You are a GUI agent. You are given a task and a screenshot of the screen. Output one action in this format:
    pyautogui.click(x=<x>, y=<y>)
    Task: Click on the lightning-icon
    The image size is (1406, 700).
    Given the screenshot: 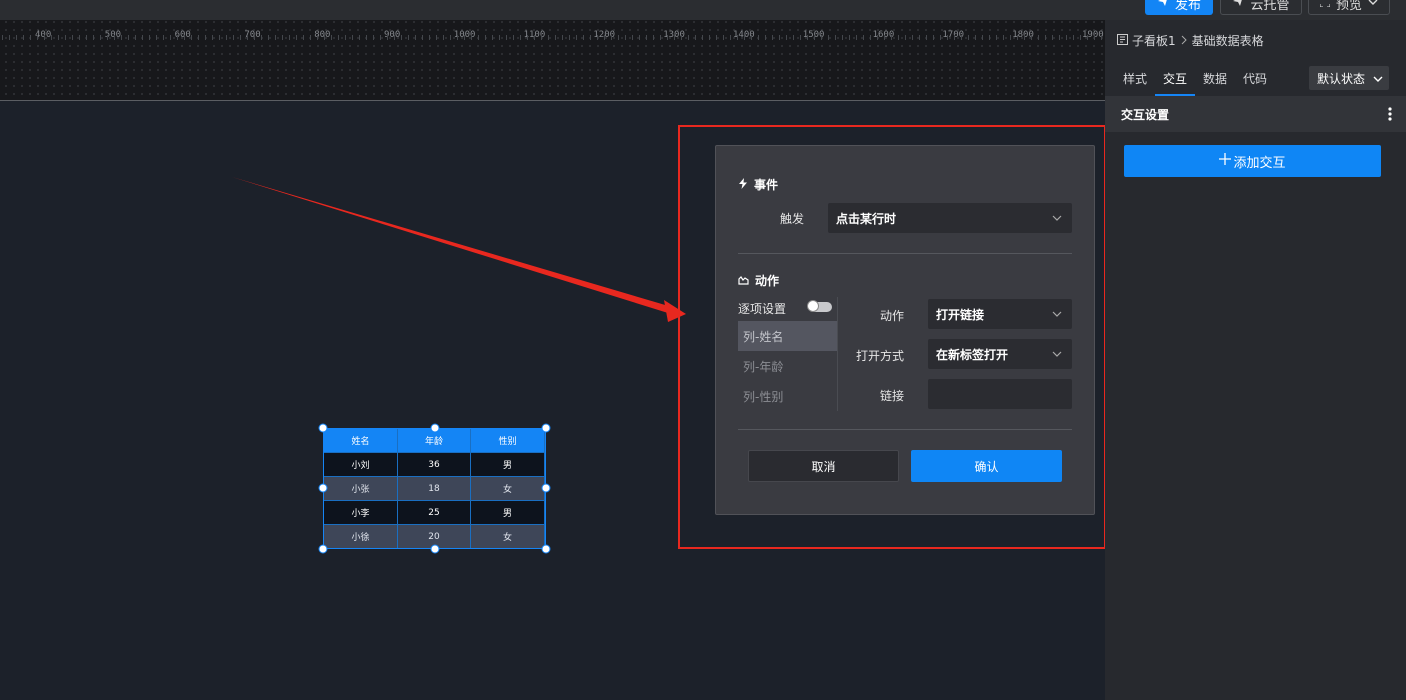 What is the action you would take?
    pyautogui.click(x=743, y=184)
    